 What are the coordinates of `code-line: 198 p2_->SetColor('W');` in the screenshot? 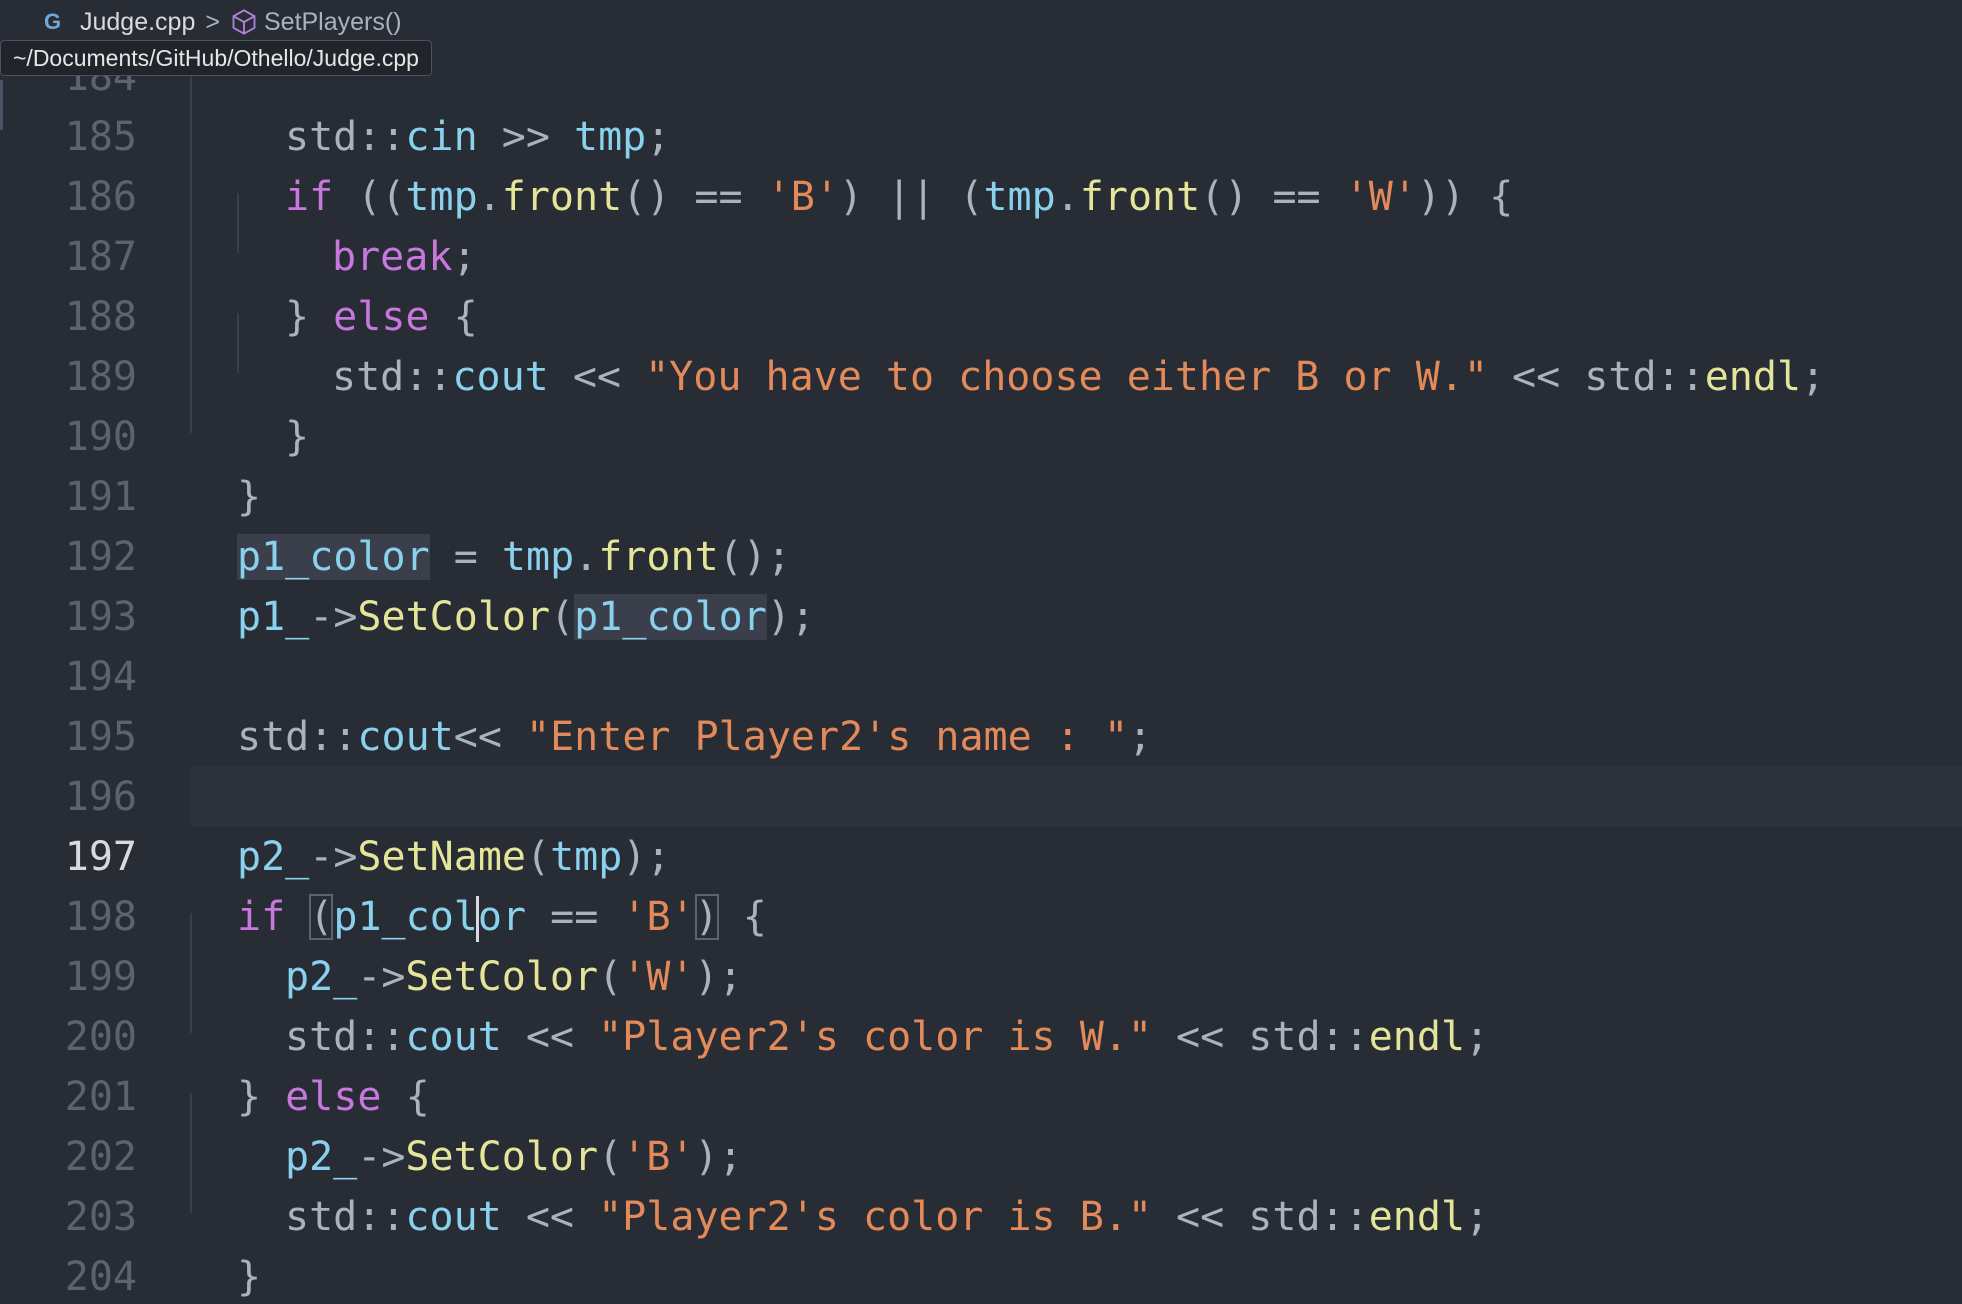 It's located at (981, 913).